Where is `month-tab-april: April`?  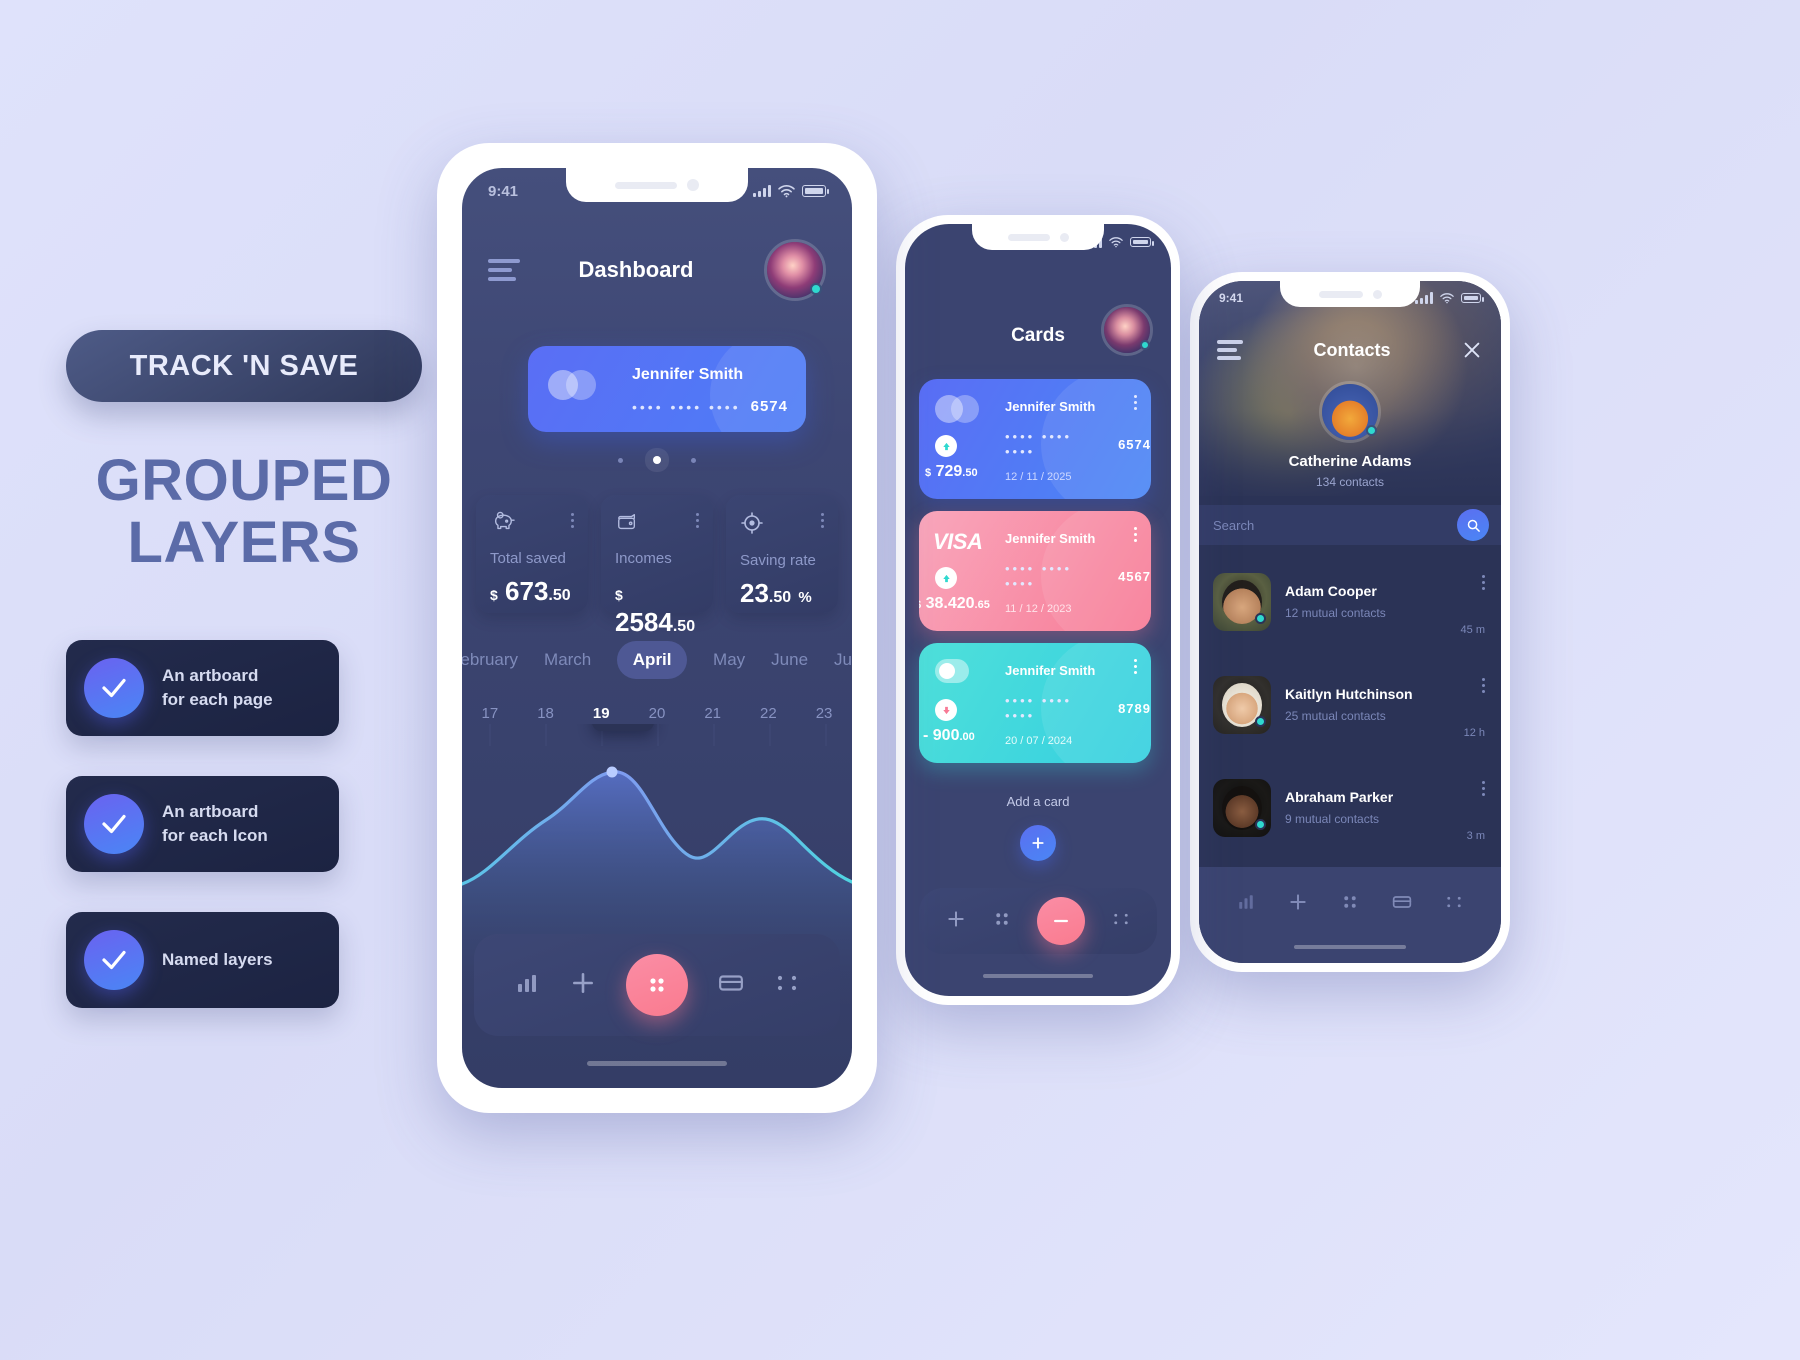
month-tab-april: April is located at coordinates (652, 660).